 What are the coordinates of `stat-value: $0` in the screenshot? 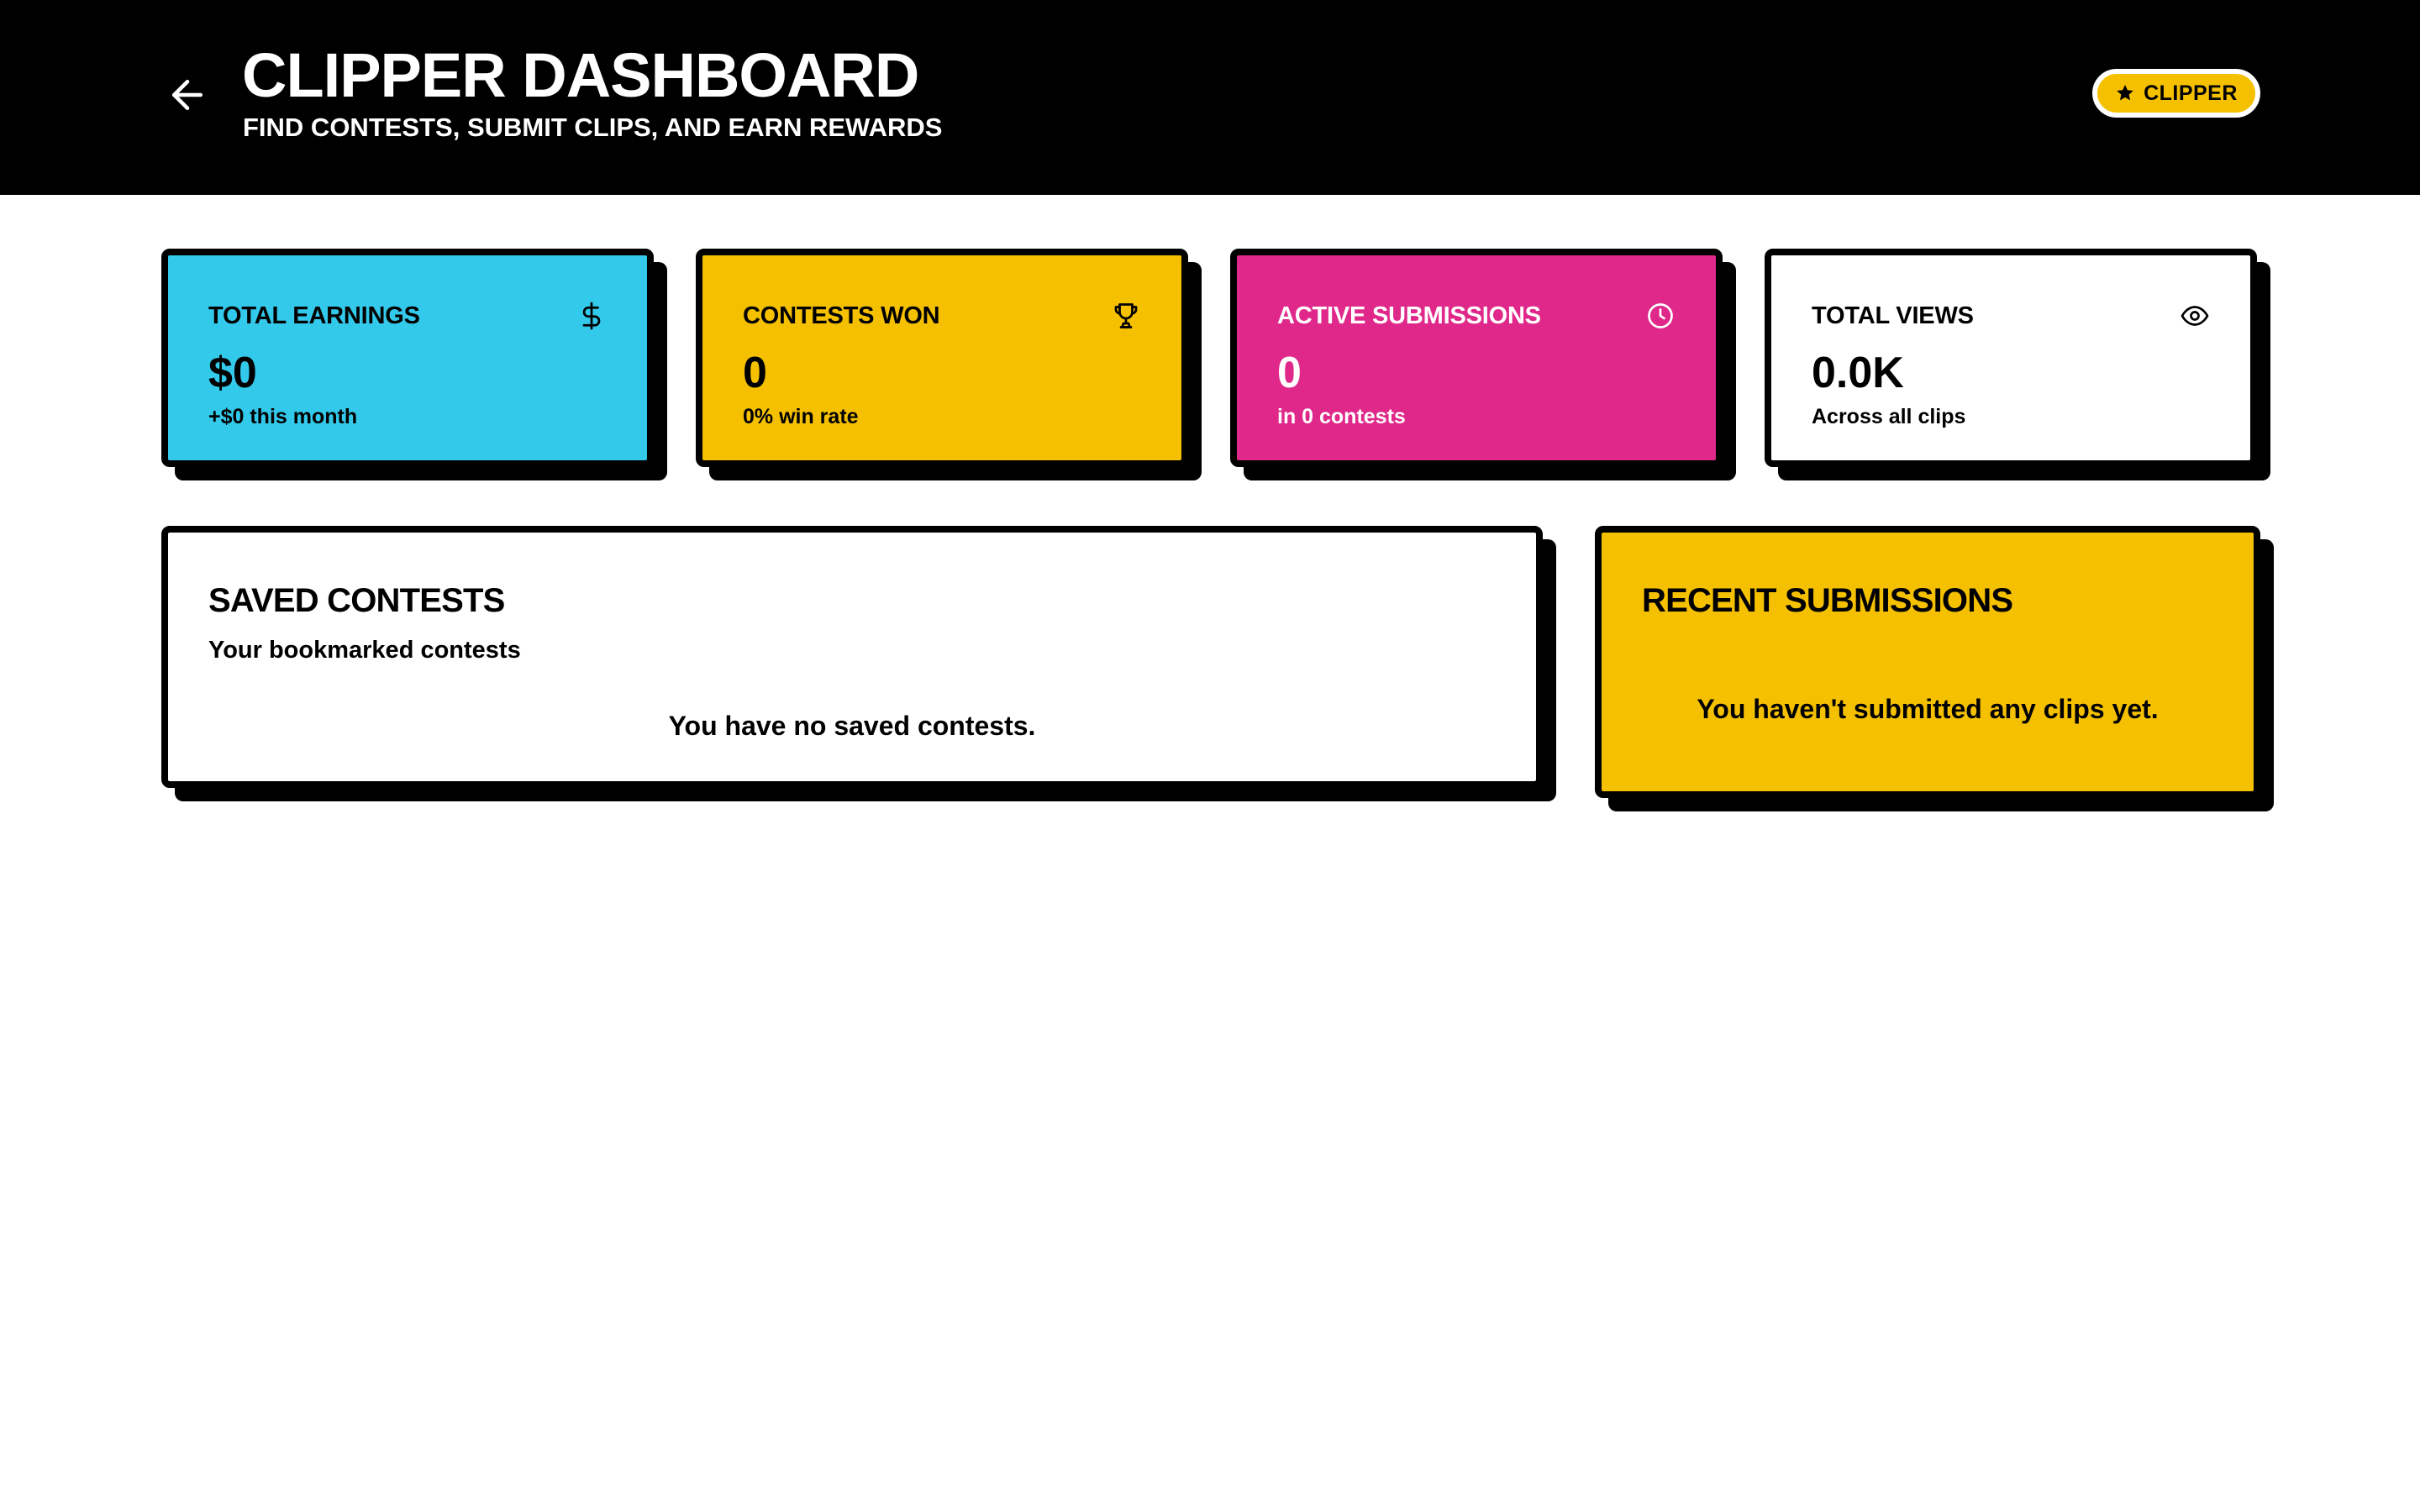 It's located at (233, 373).